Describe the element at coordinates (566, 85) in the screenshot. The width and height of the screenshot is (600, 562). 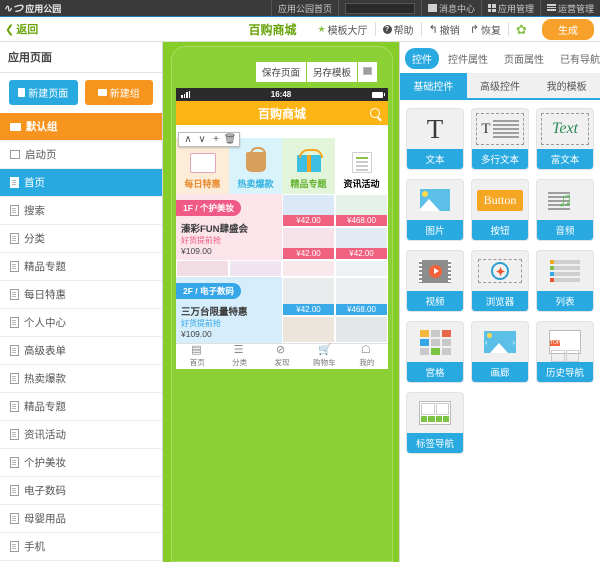
I see `subtab-my-templates: 我的模板` at that location.